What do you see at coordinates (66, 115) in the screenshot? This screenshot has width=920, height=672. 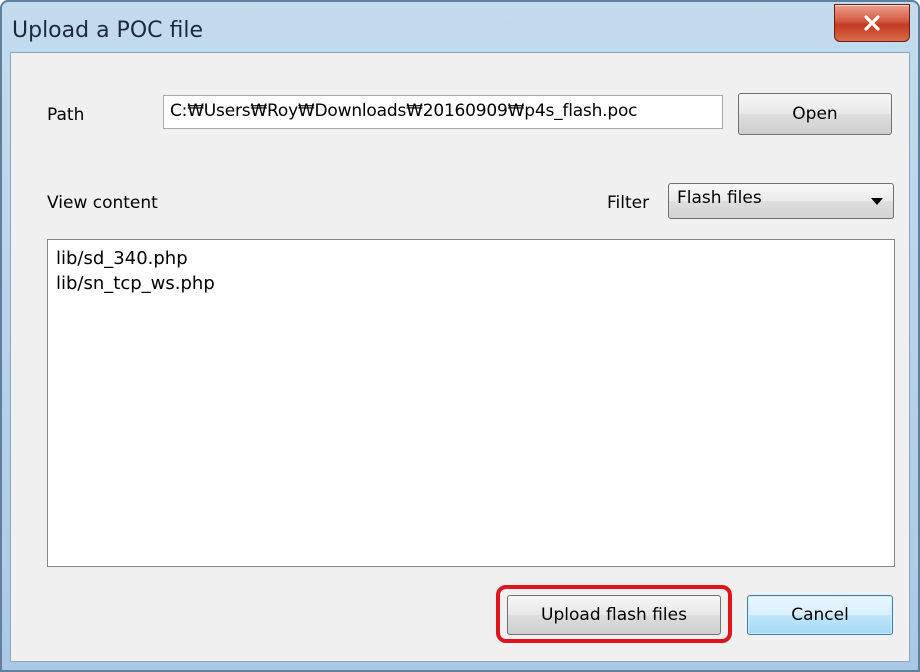 I see `path-label: Path` at bounding box center [66, 115].